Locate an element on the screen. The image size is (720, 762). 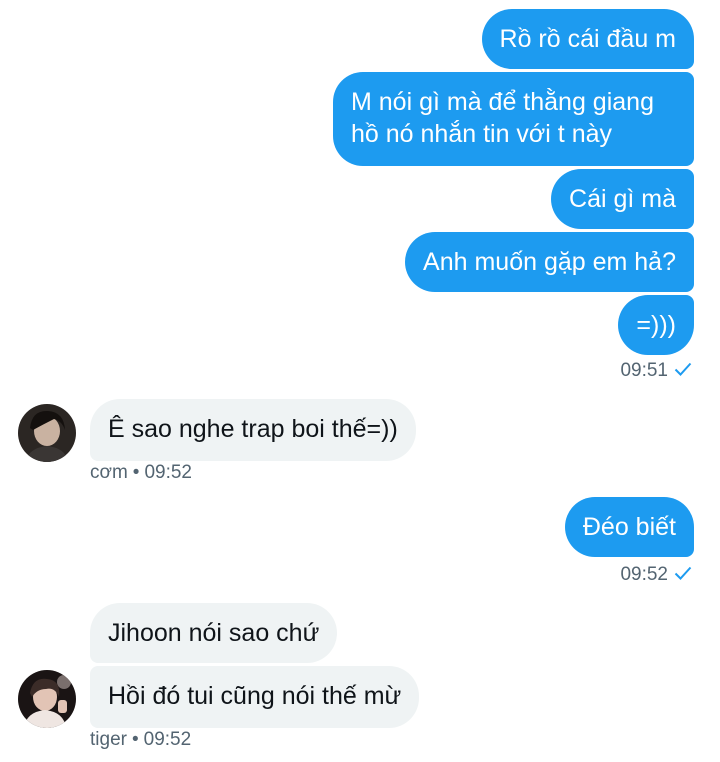
message-bubble-outgoing: Đéo biết is located at coordinates (629, 527).